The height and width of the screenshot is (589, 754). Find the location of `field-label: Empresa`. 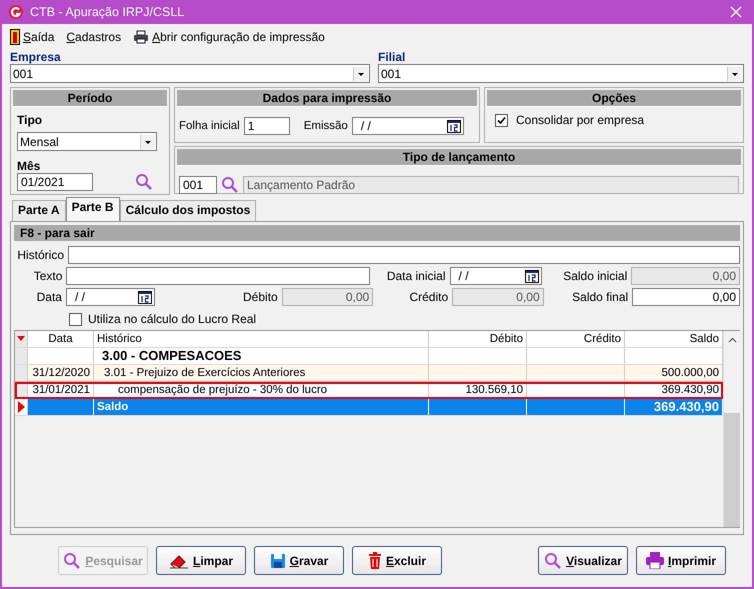

field-label: Empresa is located at coordinates (36, 57).